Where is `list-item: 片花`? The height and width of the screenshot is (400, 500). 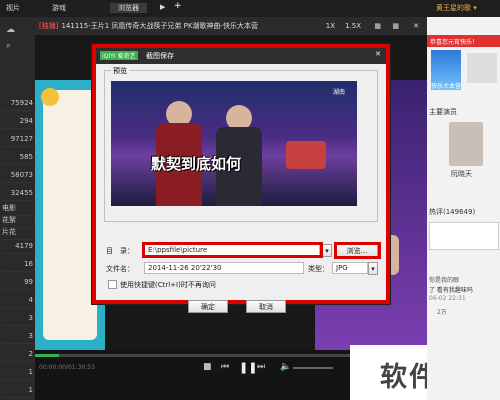 list-item: 片花 is located at coordinates (17, 232).